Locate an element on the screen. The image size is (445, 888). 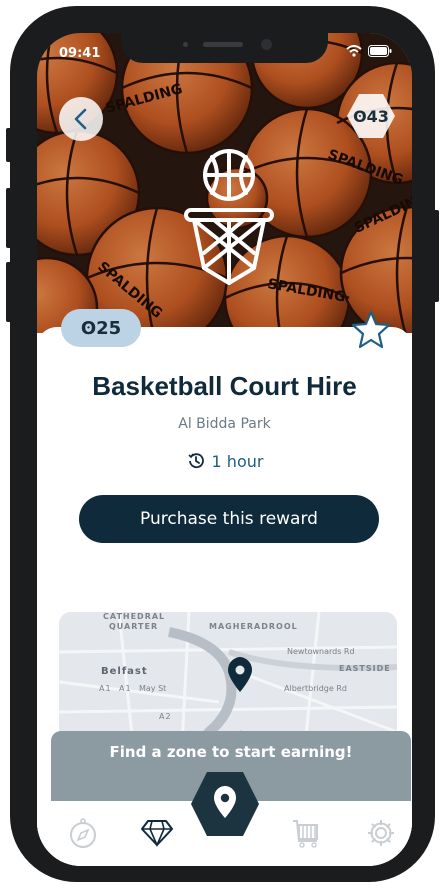
mute-switch is located at coordinates (9, 145).